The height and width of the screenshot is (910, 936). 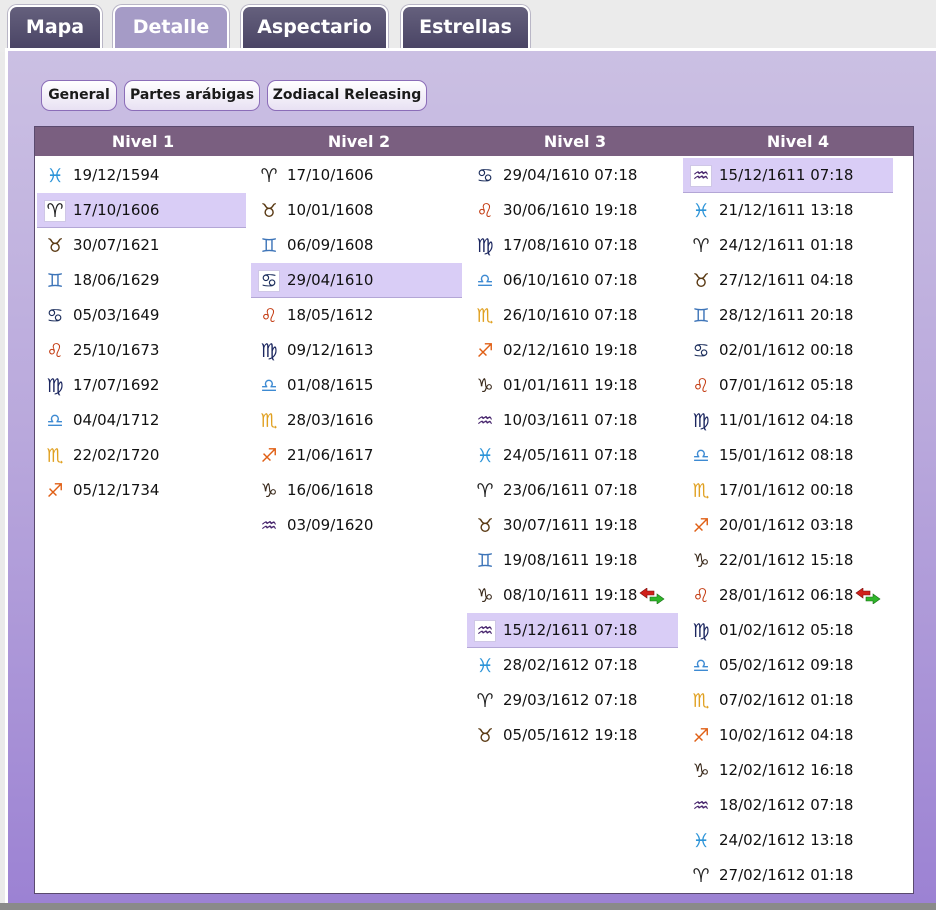 What do you see at coordinates (788, 770) in the screenshot?
I see `period-row: ♑ 12/02/1612 16:18` at bounding box center [788, 770].